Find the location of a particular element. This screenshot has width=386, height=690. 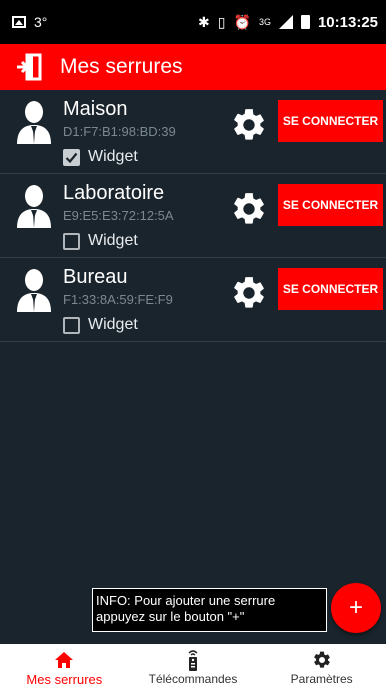

nav-item-parametres: Paramètres is located at coordinates (321, 667).